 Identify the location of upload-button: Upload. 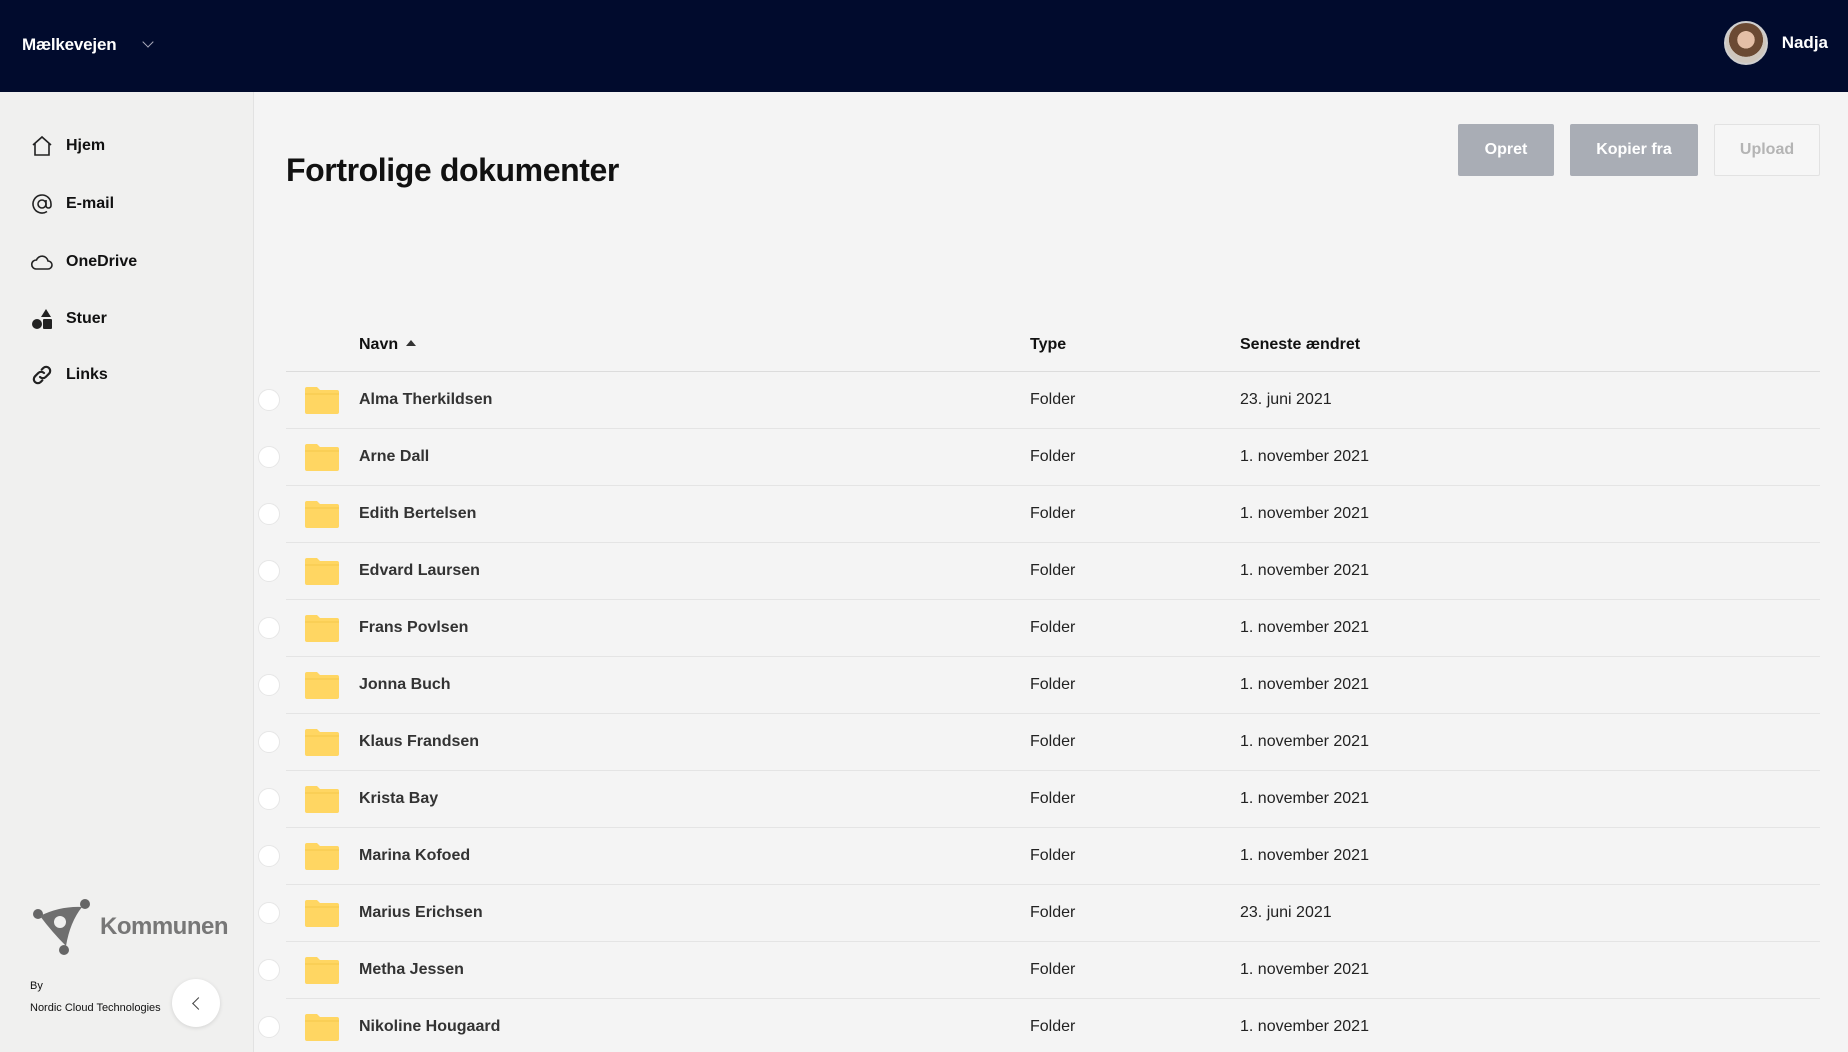
(1767, 150).